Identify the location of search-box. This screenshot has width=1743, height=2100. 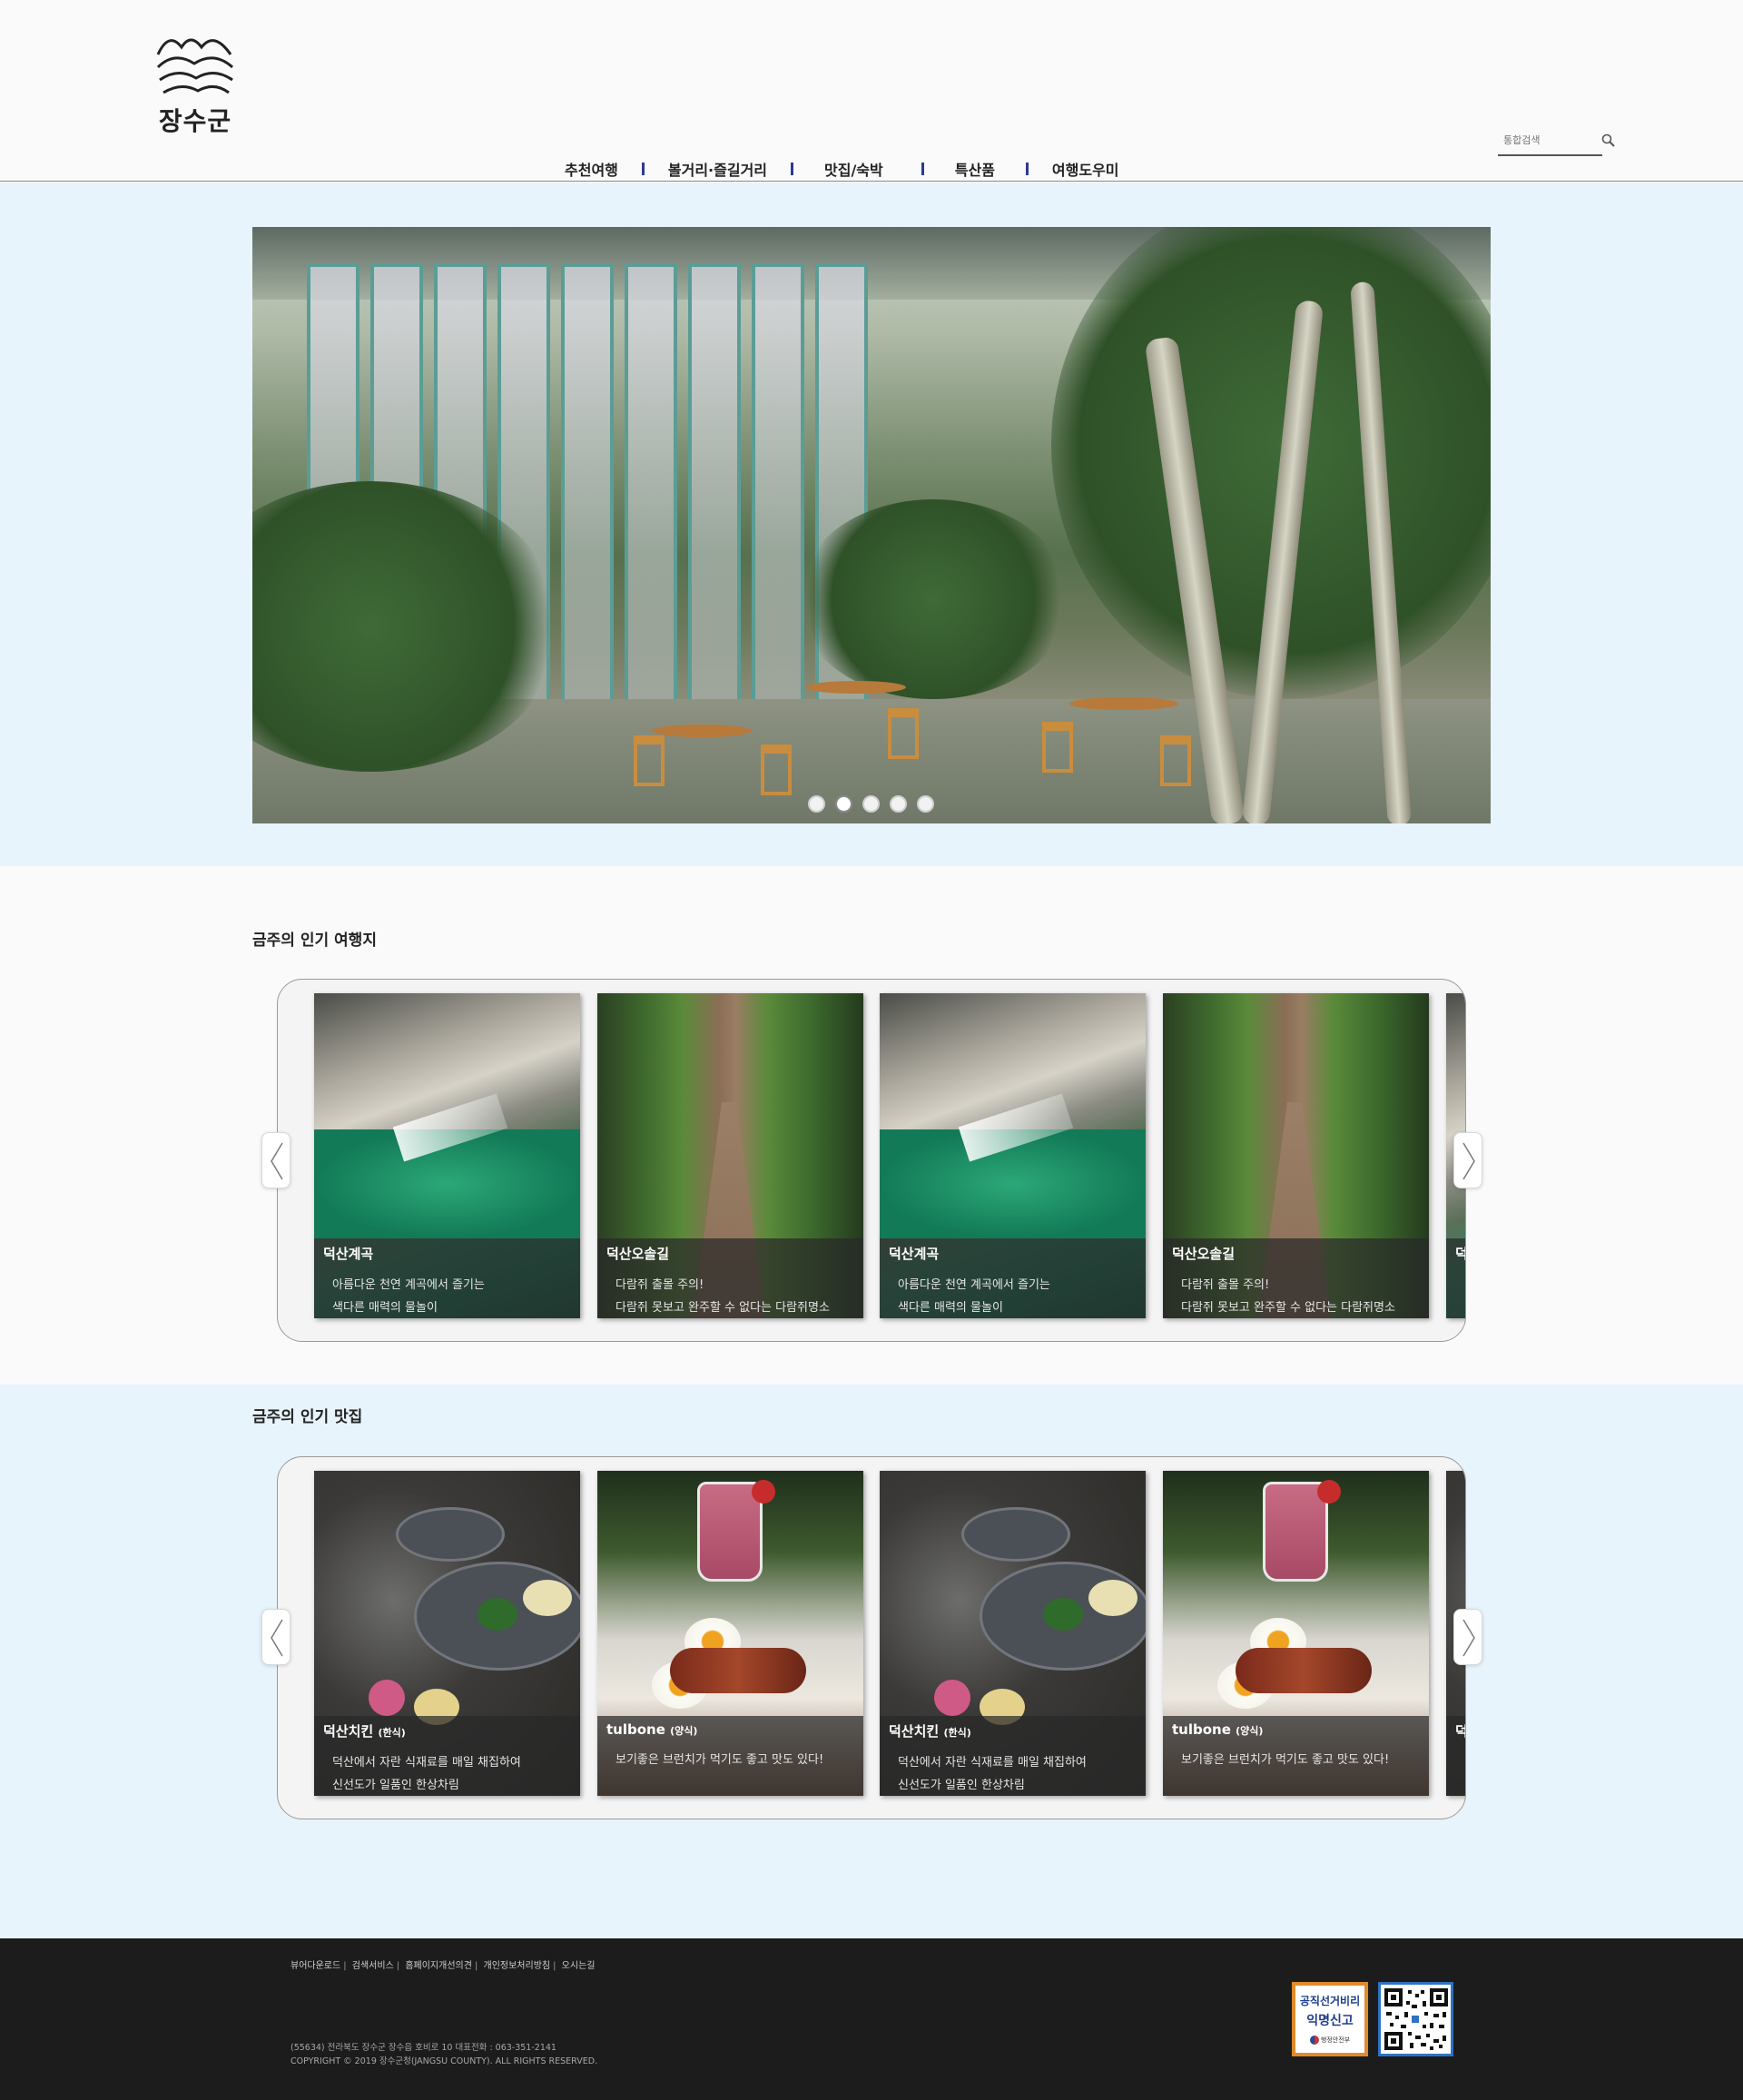
(1550, 141).